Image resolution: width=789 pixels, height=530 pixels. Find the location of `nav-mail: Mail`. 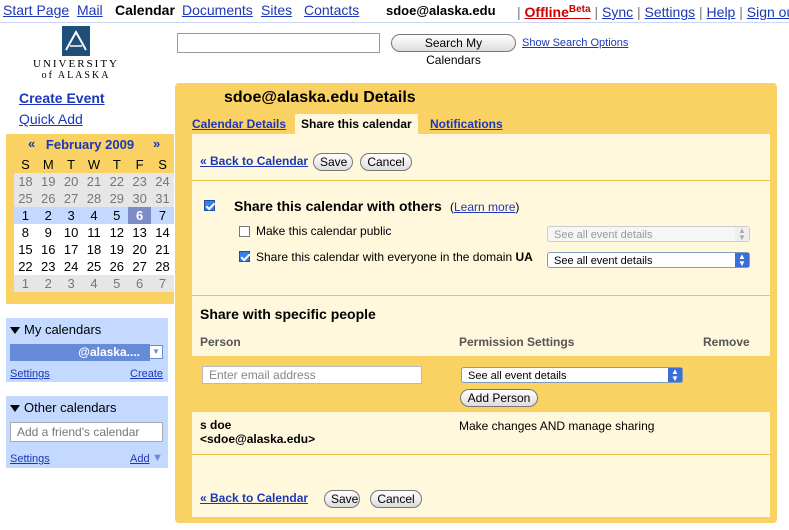

nav-mail: Mail is located at coordinates (90, 10).